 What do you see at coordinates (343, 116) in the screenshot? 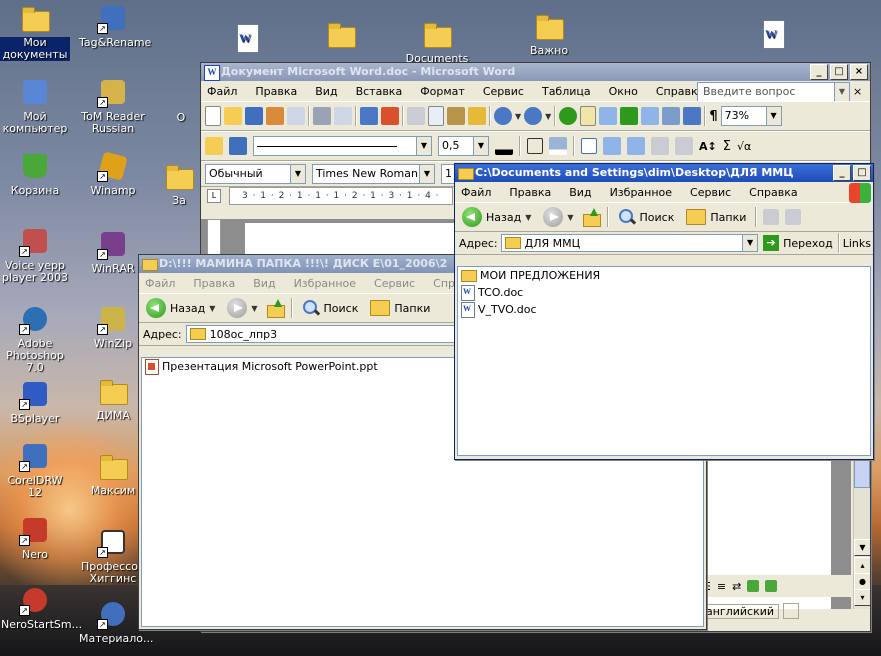
I see `print-preview-icon` at bounding box center [343, 116].